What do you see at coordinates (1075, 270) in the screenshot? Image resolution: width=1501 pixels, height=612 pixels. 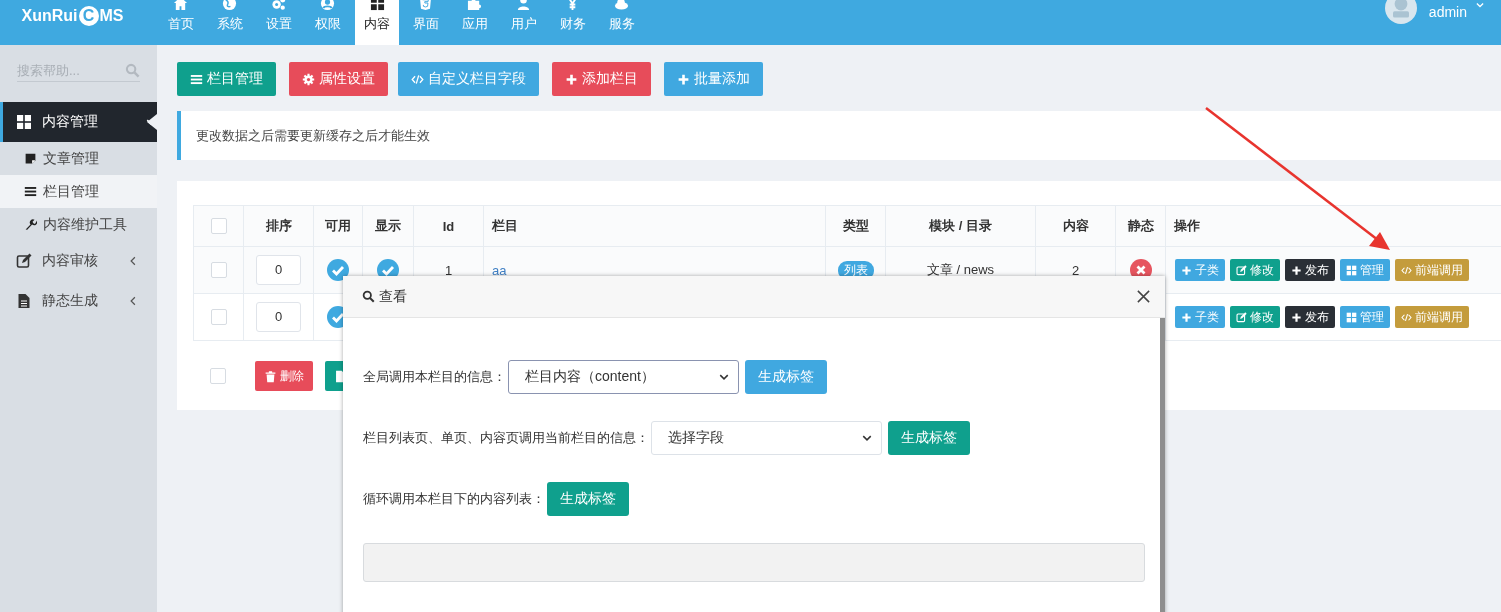 I see `table-cell: 2` at bounding box center [1075, 270].